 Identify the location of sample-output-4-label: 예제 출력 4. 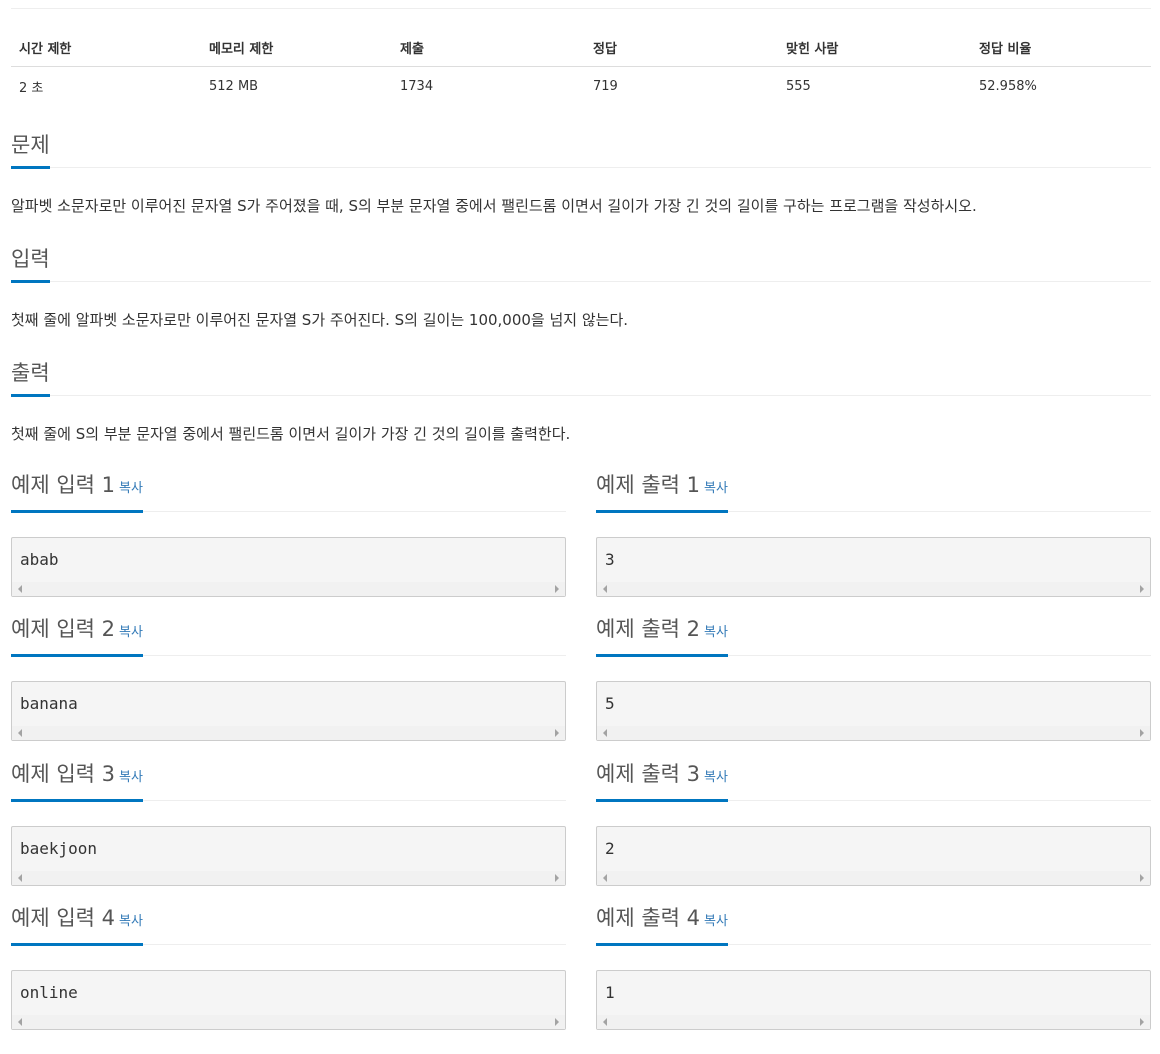
(648, 918).